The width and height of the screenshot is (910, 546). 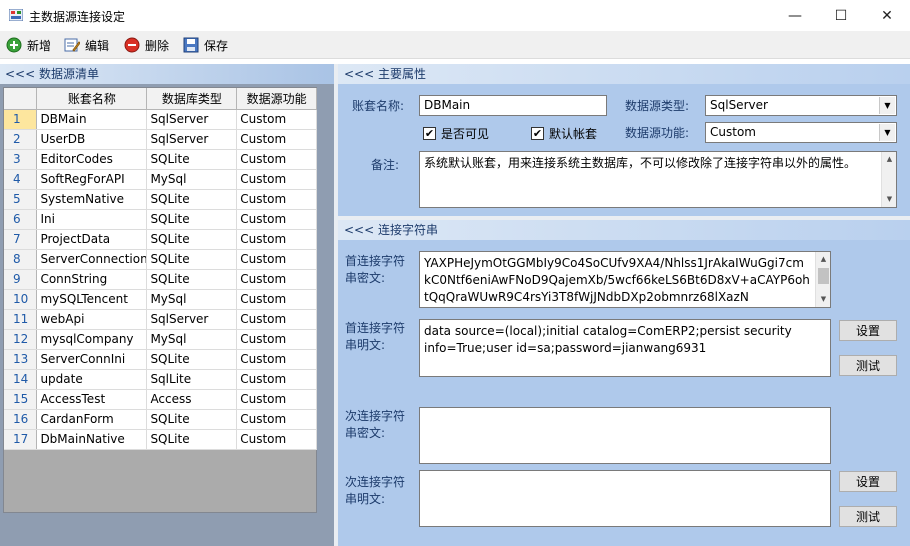 I want to click on cell-account-name: ProjectData, so click(x=92, y=239).